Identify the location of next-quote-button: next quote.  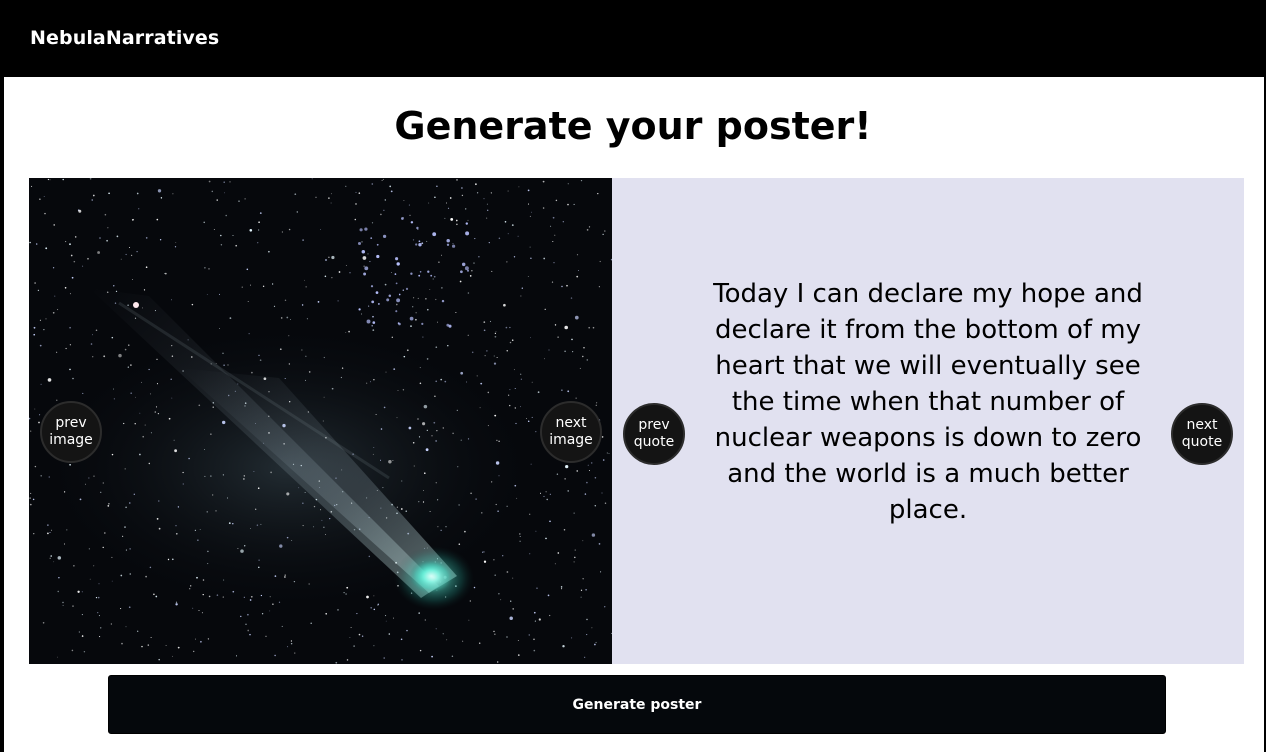
(1202, 434).